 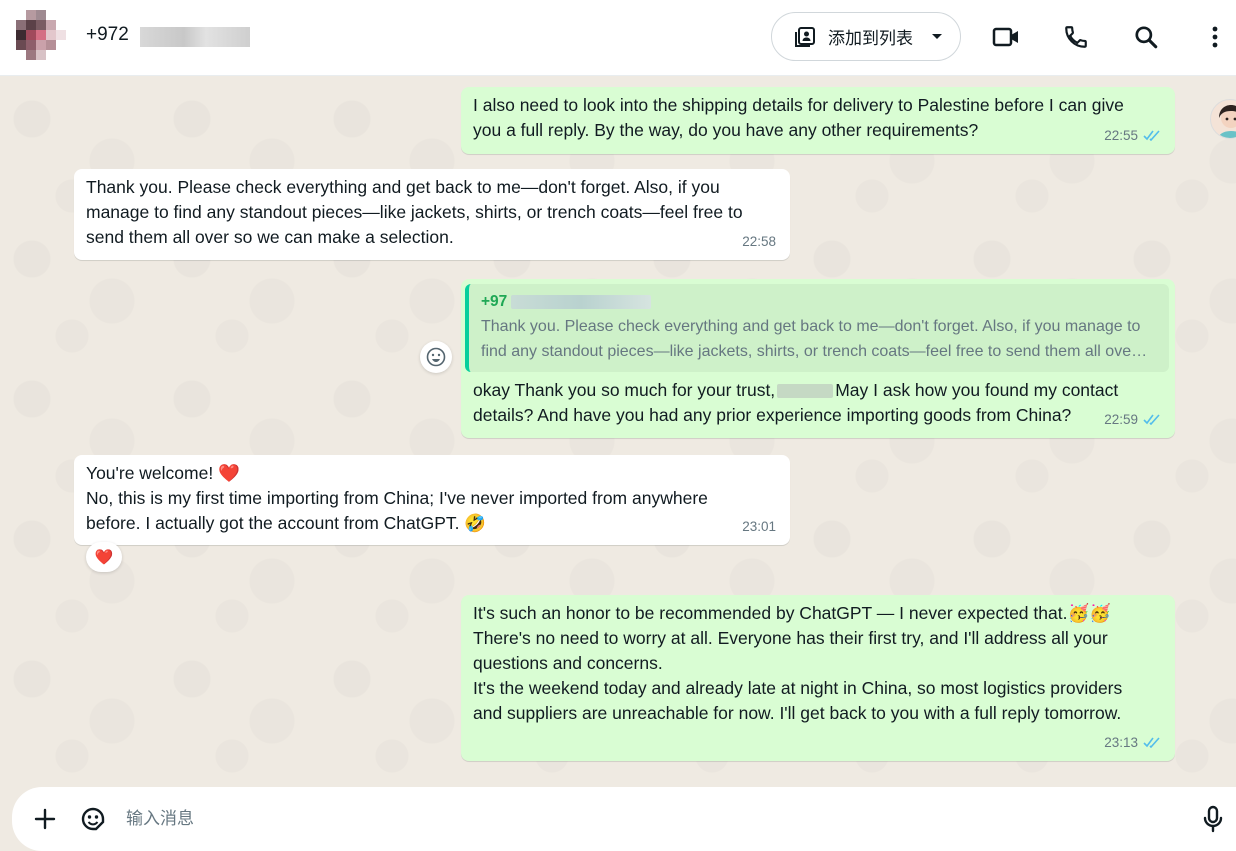 I want to click on message-time: 23:13, so click(x=1121, y=742).